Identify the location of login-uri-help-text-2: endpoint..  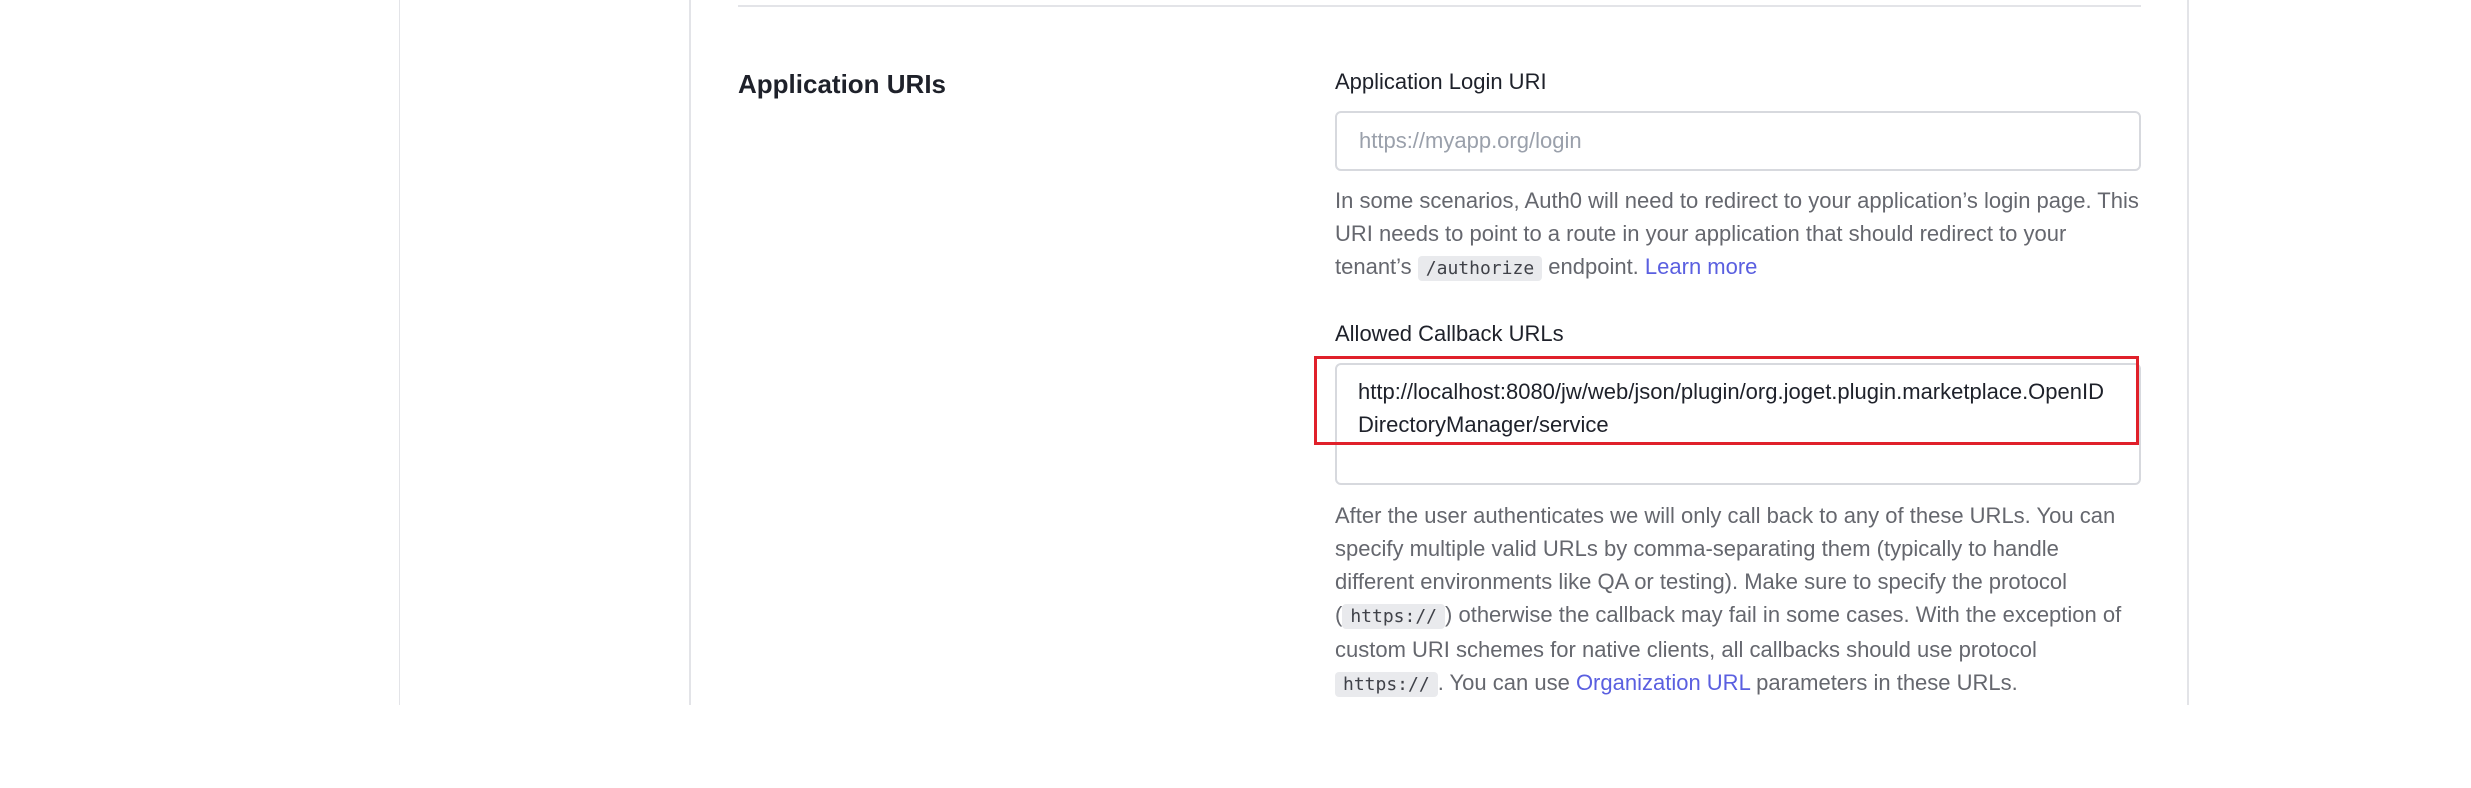
(1593, 266).